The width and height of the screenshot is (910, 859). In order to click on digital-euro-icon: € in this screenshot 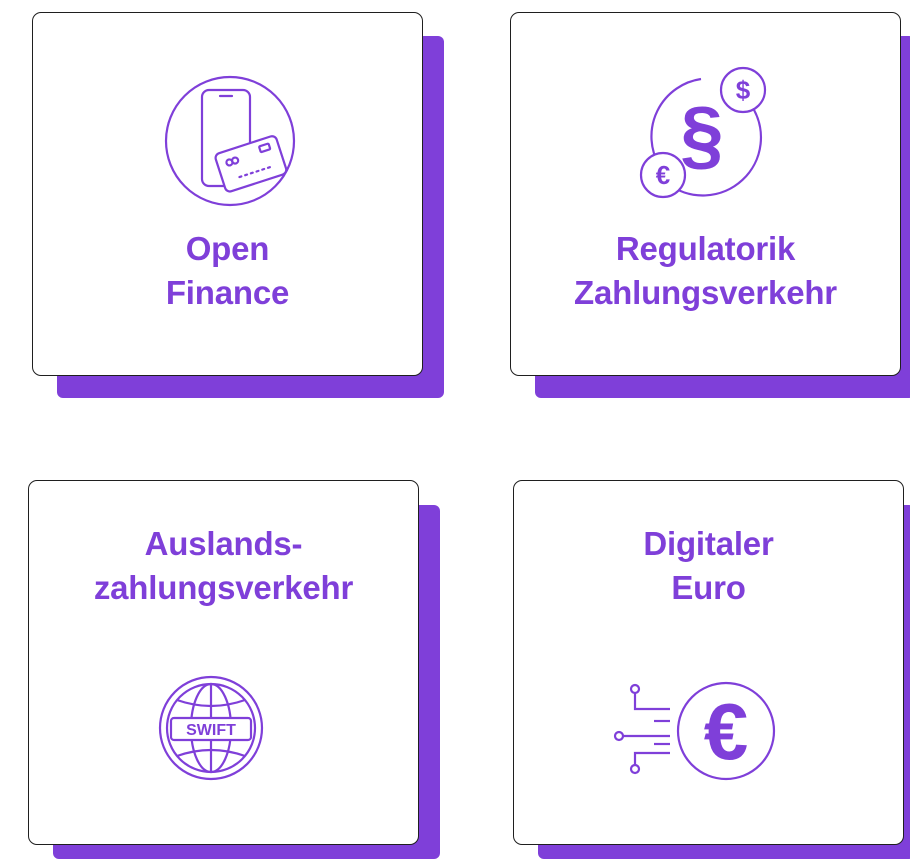, I will do `click(698, 731)`.